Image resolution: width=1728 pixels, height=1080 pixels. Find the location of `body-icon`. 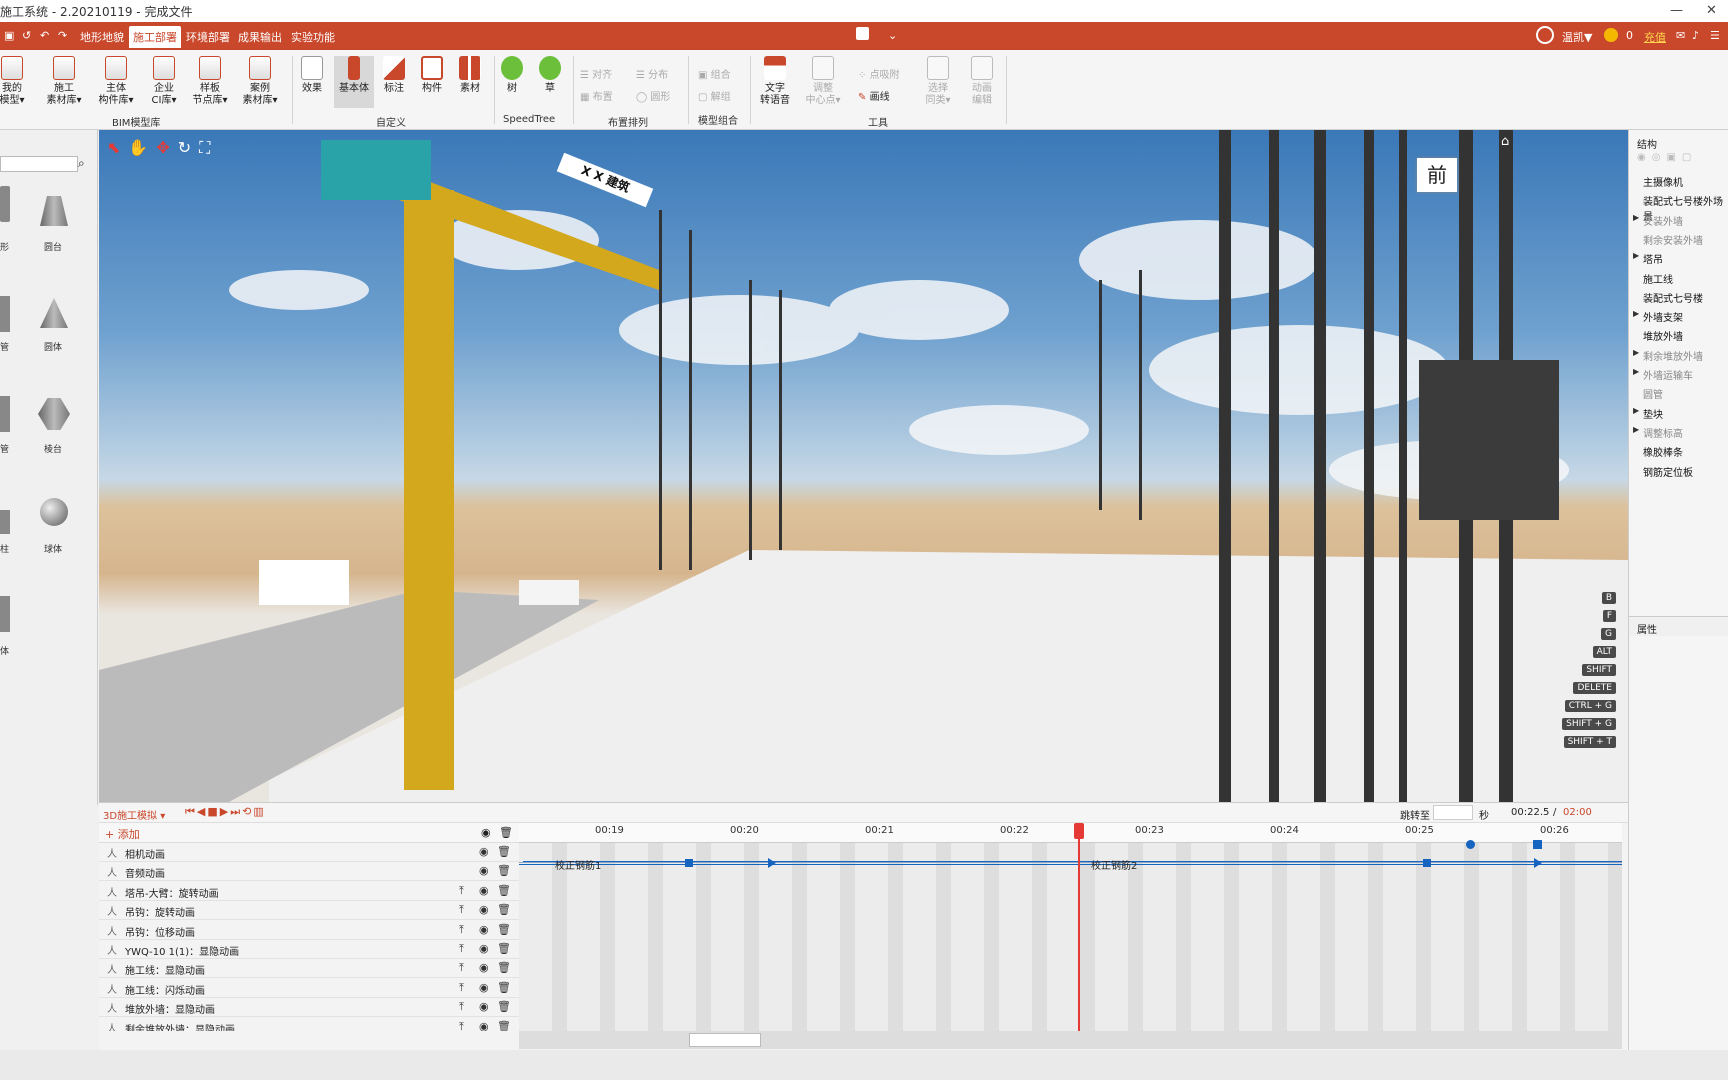

body-icon is located at coordinates (5, 614).